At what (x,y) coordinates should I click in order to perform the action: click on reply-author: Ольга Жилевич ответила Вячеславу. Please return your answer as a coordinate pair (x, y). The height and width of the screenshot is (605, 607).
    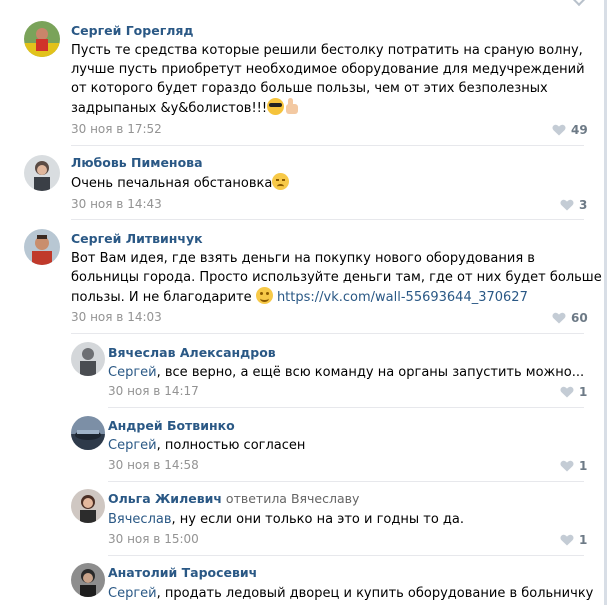
    Looking at the image, I should click on (233, 498).